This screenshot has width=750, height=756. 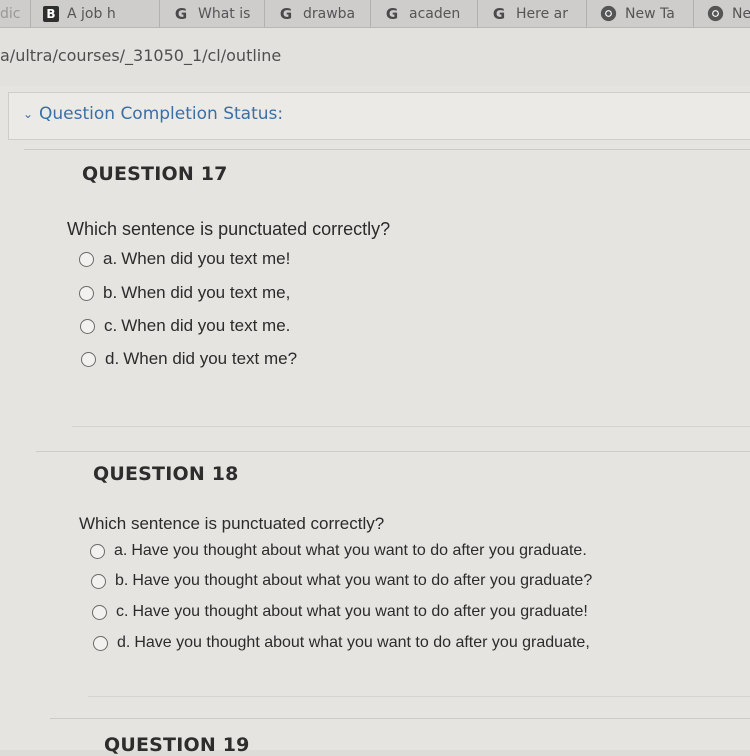 What do you see at coordinates (206, 325) in the screenshot?
I see `option-text: When did you text me.` at bounding box center [206, 325].